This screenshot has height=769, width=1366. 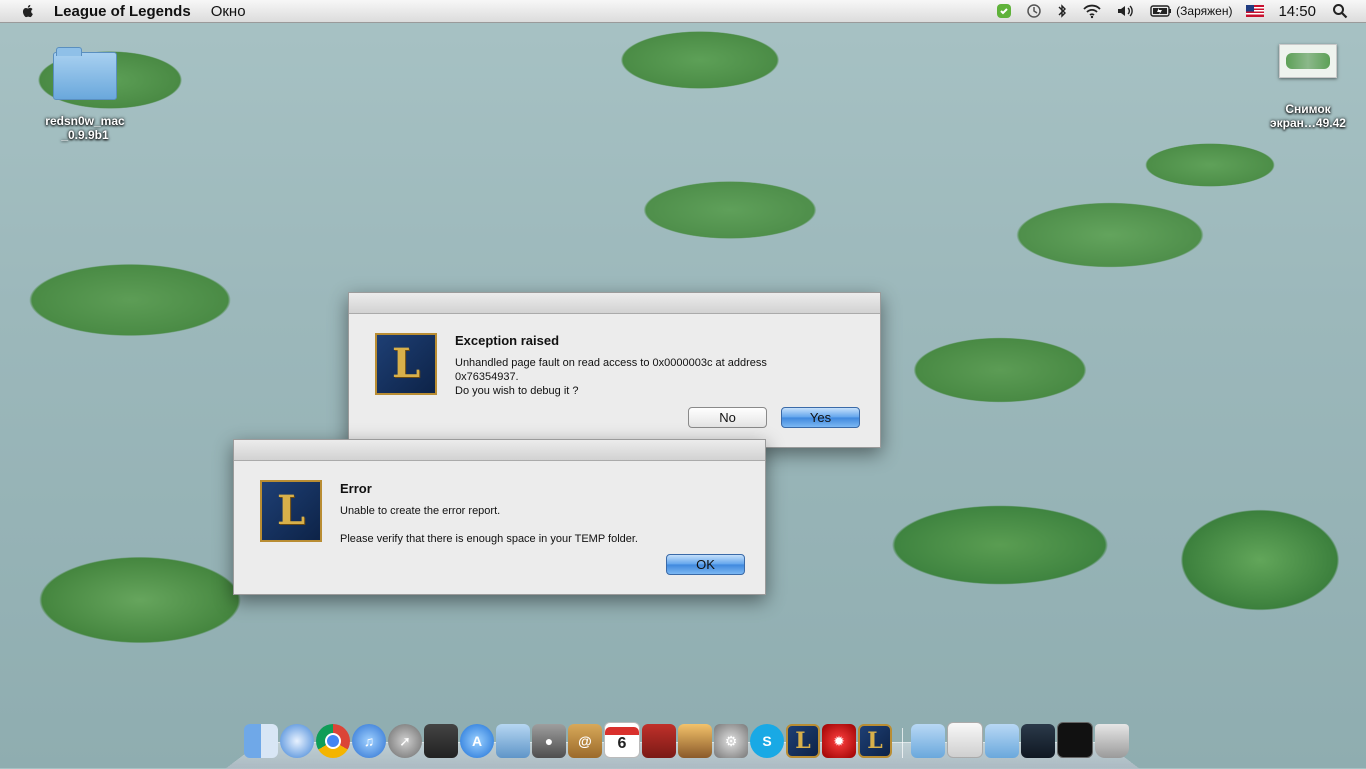 I want to click on bluetooth-icon, so click(x=1062, y=11).